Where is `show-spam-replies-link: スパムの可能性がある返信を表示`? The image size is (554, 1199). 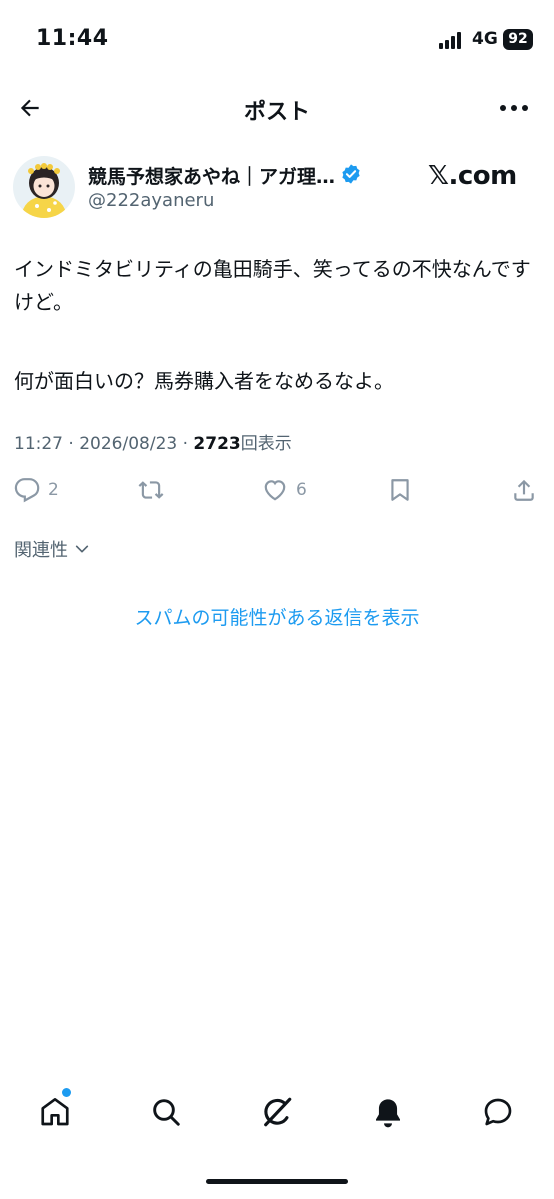 show-spam-replies-link: スパムの可能性がある返信を表示 is located at coordinates (277, 616).